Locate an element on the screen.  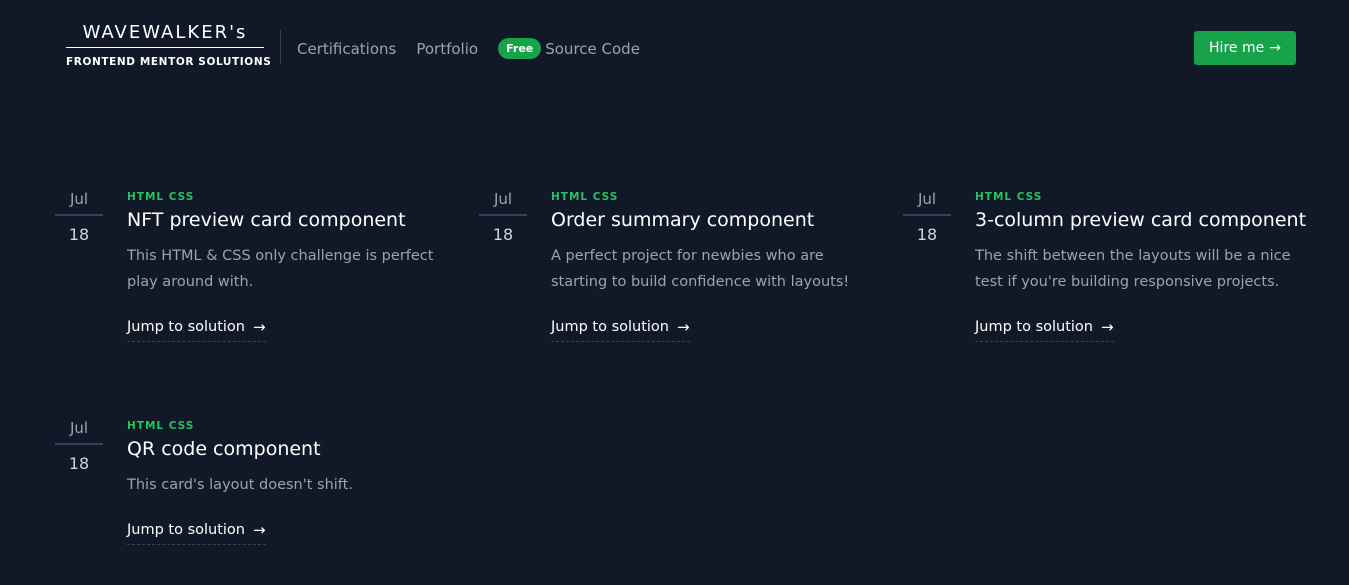
nav-link-portfolio: Portfolio is located at coordinates (447, 49).